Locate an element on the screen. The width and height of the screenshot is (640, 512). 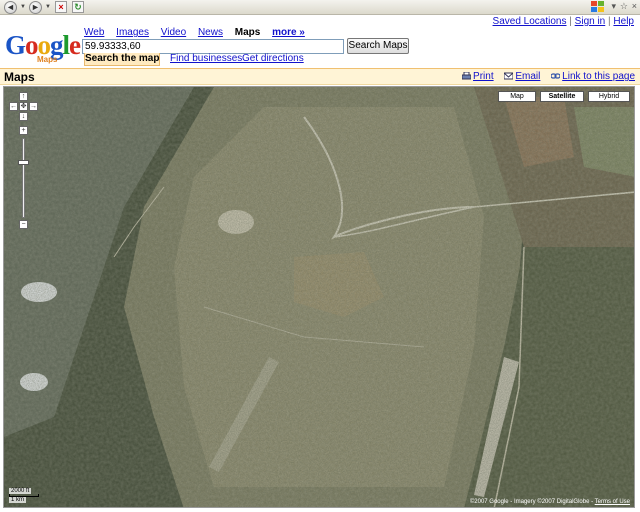
link-icon is located at coordinates (556, 76).